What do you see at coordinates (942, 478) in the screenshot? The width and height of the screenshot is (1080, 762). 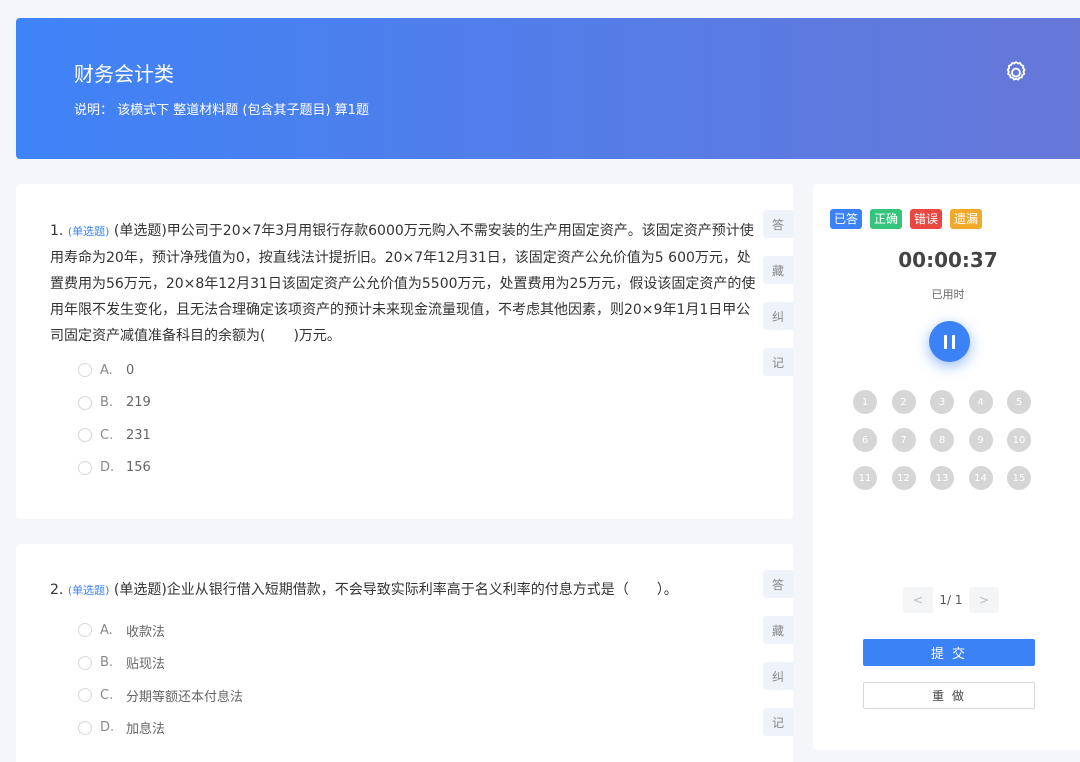 I see `question-number-button: 13` at bounding box center [942, 478].